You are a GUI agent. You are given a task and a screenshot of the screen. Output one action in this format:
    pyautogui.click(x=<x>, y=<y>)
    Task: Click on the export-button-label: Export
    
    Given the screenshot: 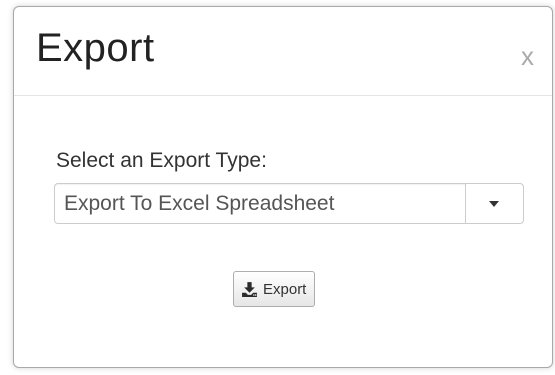 What is the action you would take?
    pyautogui.click(x=285, y=289)
    